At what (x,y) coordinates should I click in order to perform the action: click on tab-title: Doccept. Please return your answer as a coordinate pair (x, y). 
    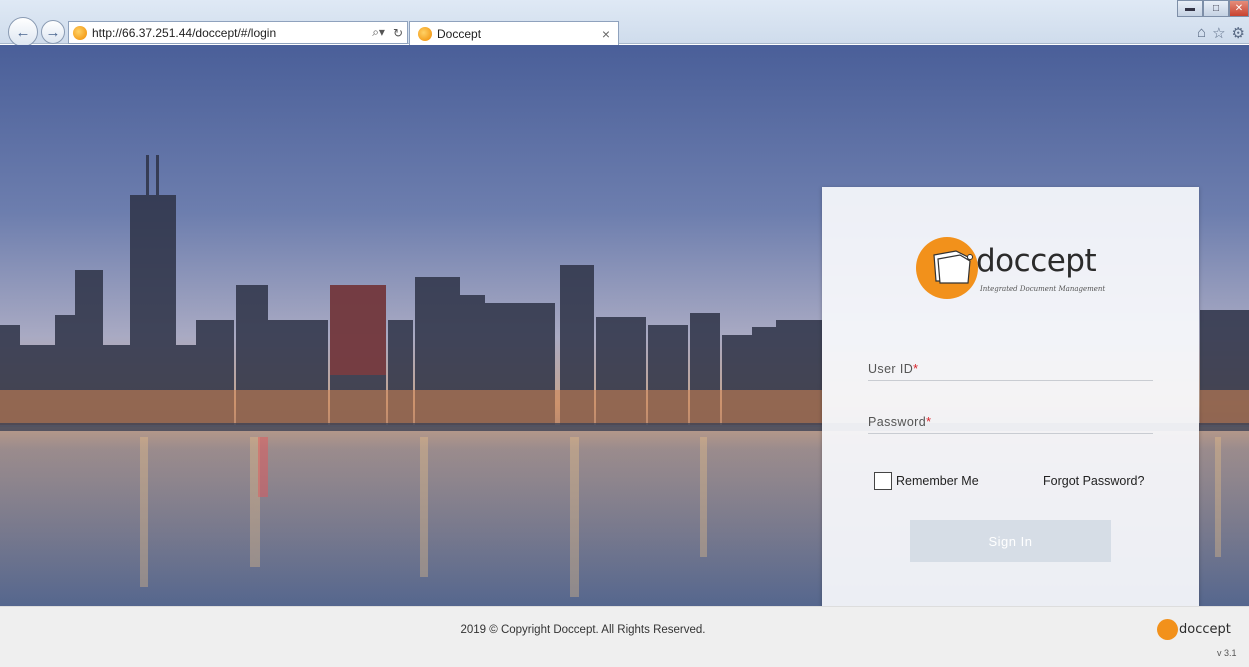
    Looking at the image, I should click on (459, 33).